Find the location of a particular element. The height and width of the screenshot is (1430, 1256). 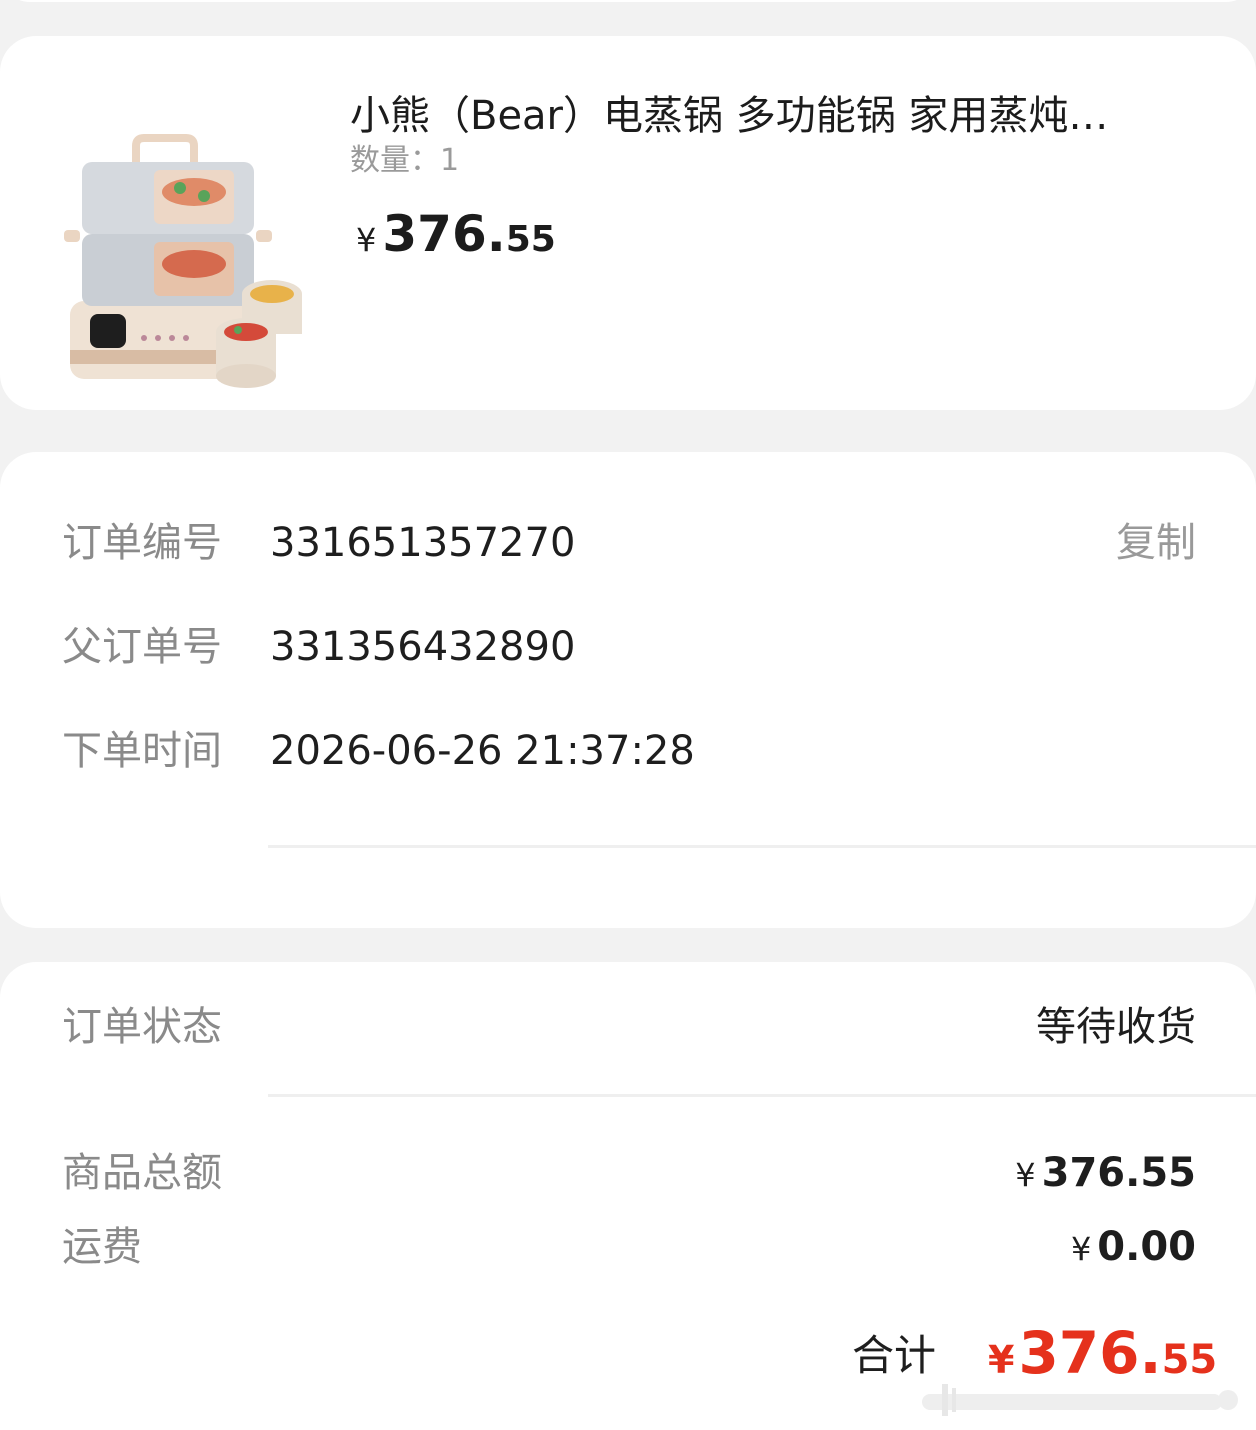

total-decimal: 55 is located at coordinates (1189, 1360).